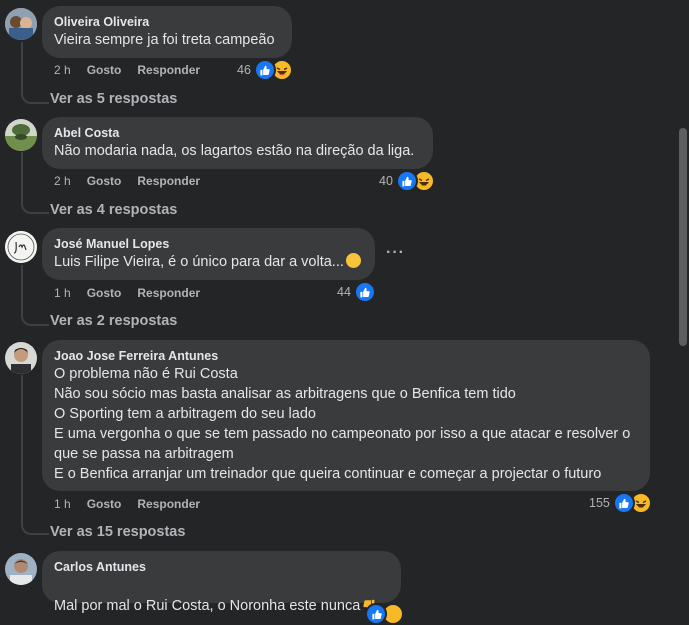 This screenshot has height=625, width=689. I want to click on reaction-count: 46, so click(244, 70).